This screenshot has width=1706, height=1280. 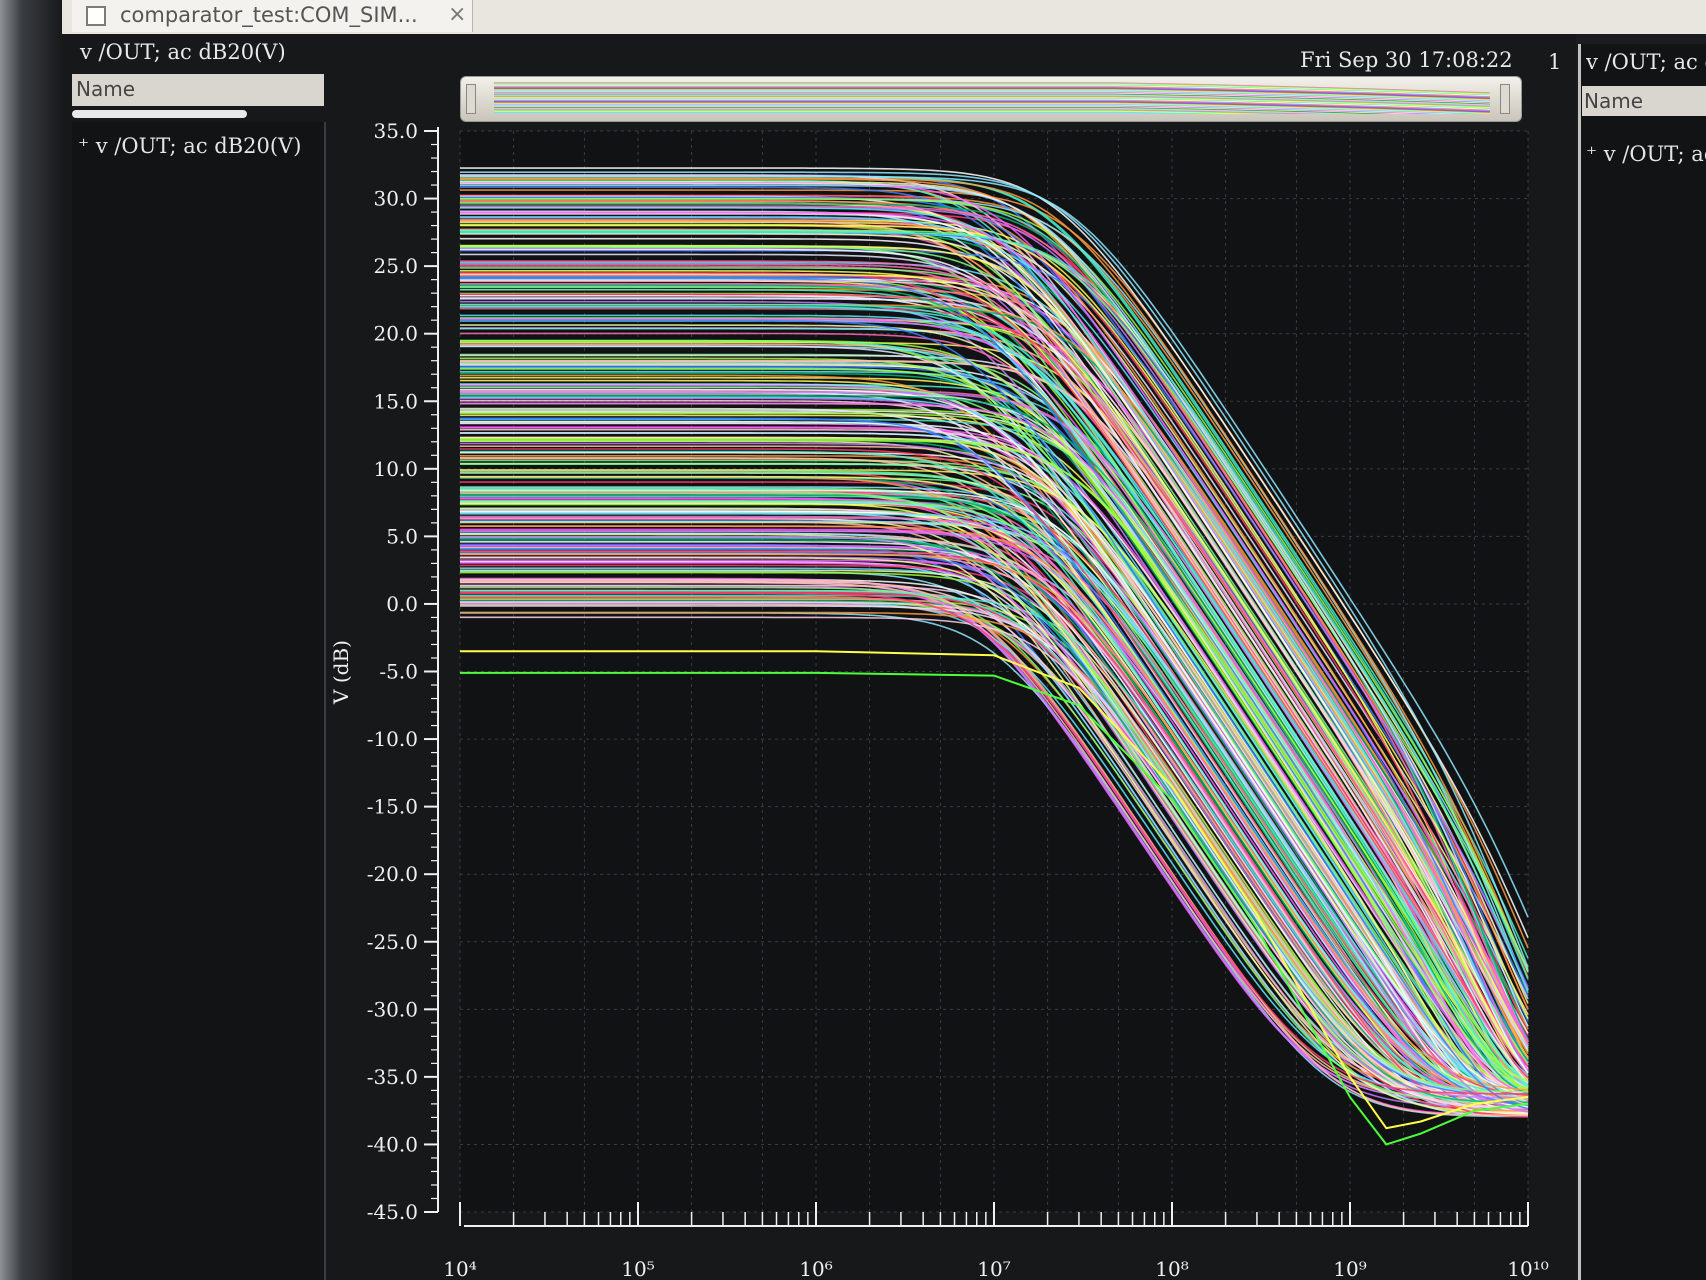 What do you see at coordinates (398, 672) in the screenshot?
I see `y-tick-label: -5.0` at bounding box center [398, 672].